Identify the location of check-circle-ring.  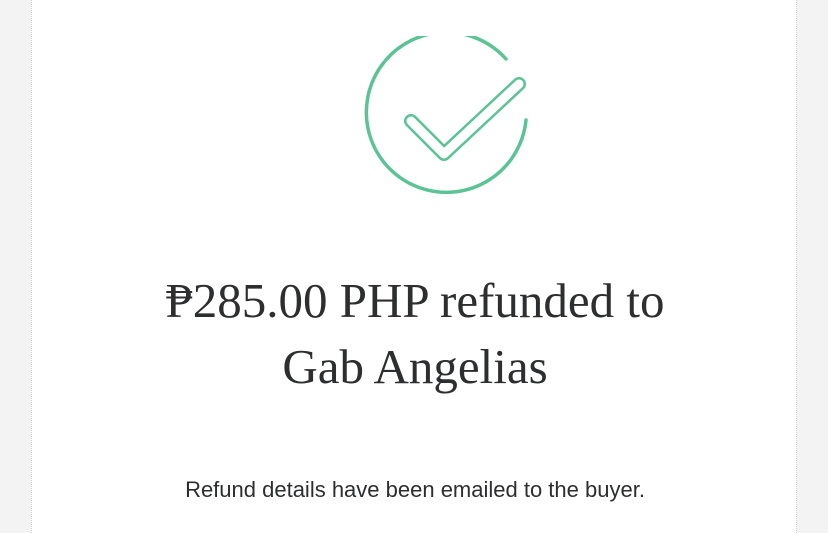
(446, 112).